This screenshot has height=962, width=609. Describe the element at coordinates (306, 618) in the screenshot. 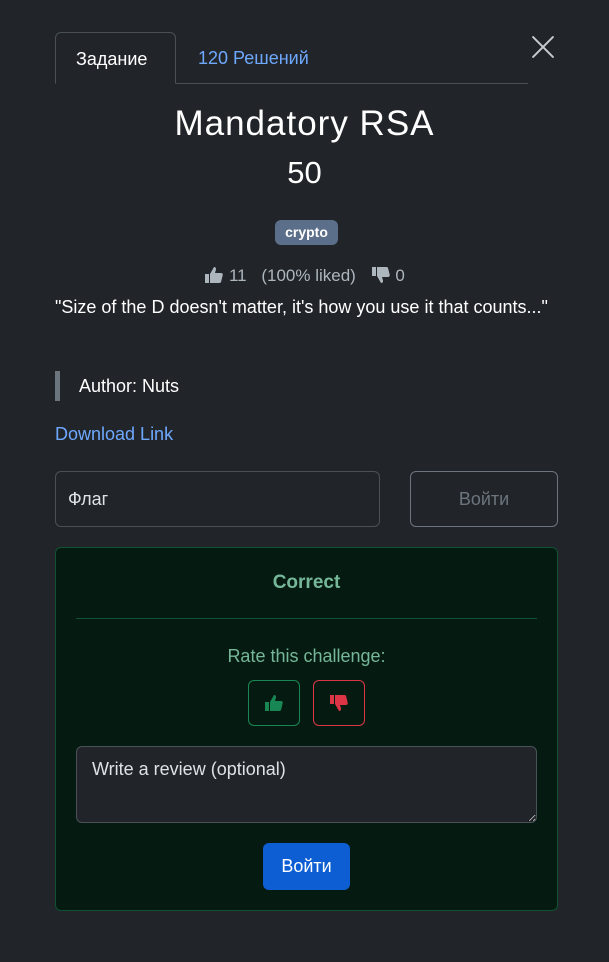

I see `result-divider` at that location.